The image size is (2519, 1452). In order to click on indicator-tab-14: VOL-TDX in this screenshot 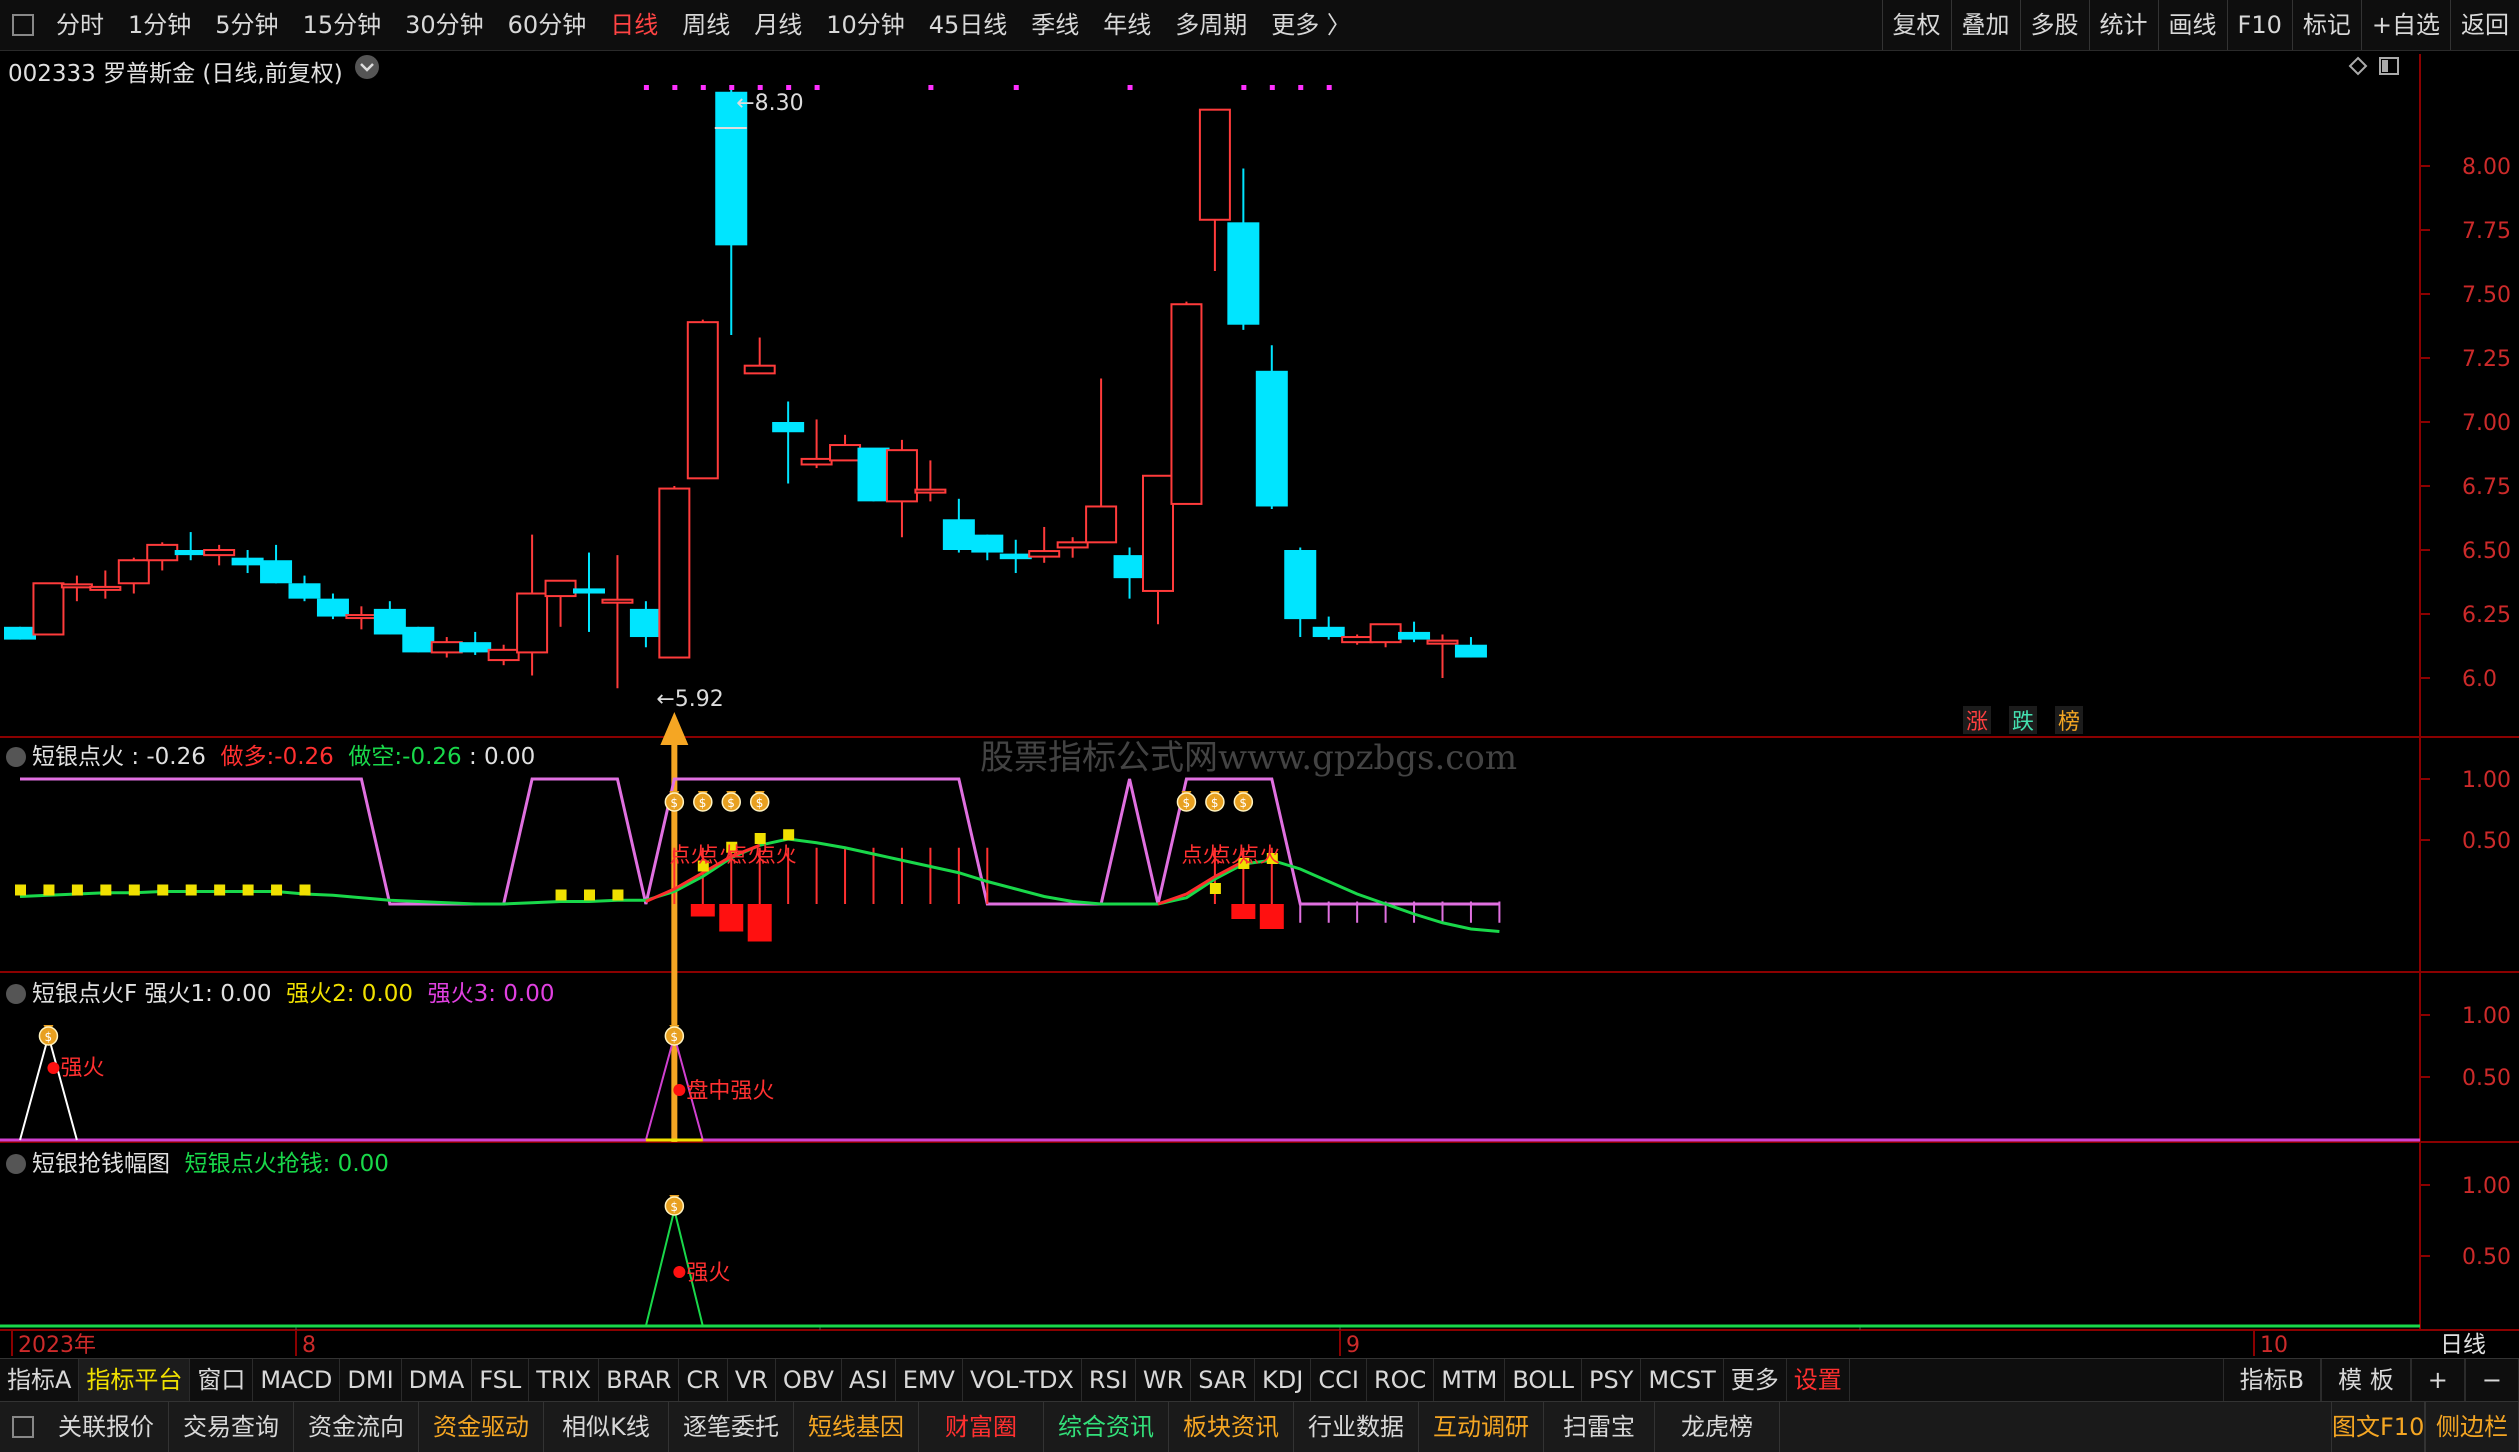, I will do `click(1022, 1380)`.